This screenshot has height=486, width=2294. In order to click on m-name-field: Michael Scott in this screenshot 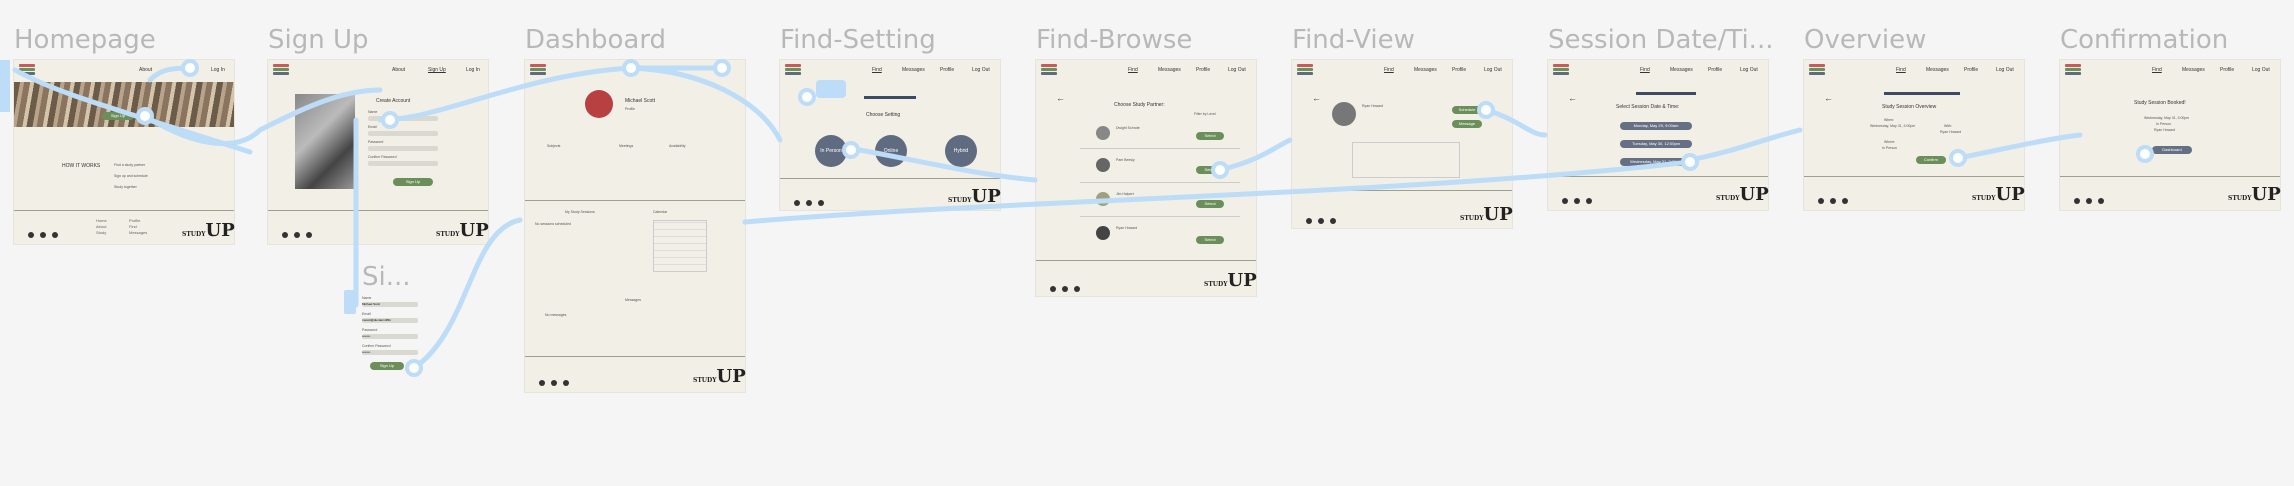, I will do `click(390, 304)`.